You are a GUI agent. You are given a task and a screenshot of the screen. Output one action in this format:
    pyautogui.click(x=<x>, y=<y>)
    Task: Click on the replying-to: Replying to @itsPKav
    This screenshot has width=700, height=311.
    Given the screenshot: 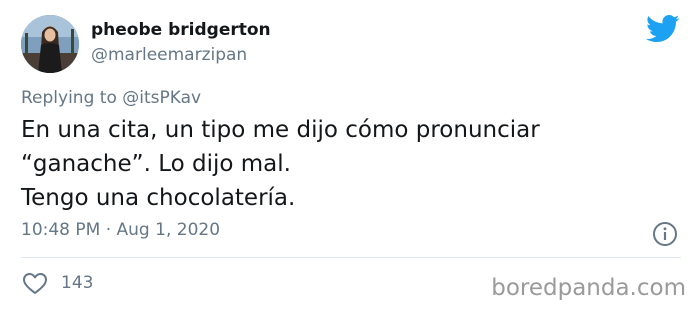 What is the action you would take?
    pyautogui.click(x=111, y=98)
    